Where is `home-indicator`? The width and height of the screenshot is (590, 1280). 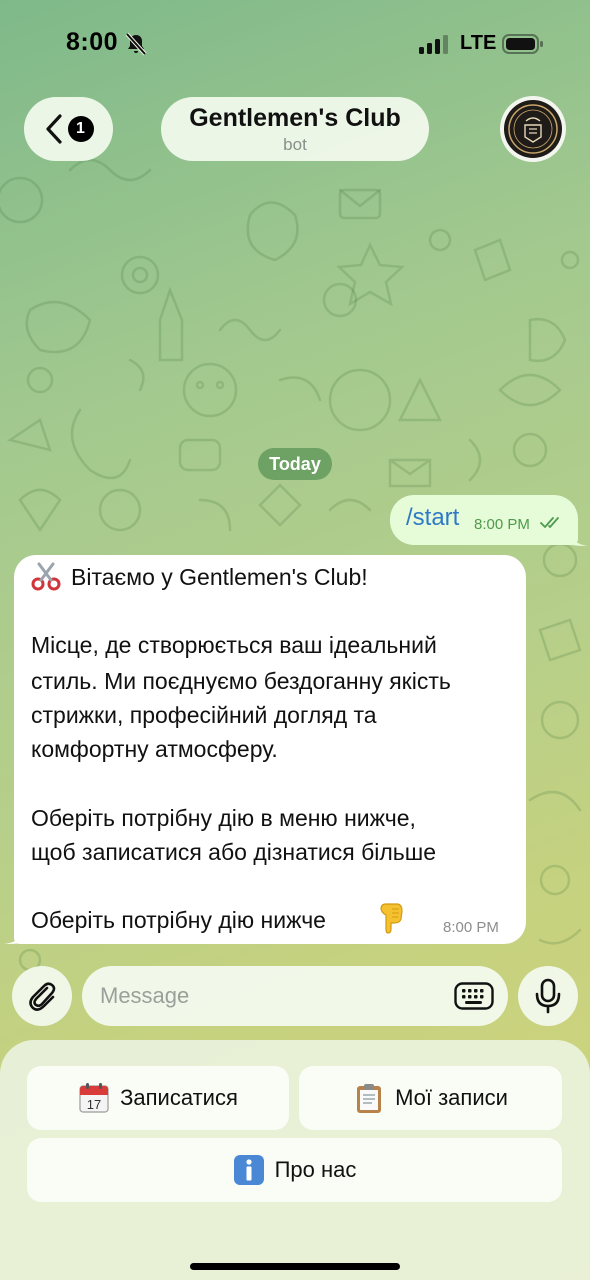
home-indicator is located at coordinates (295, 1266).